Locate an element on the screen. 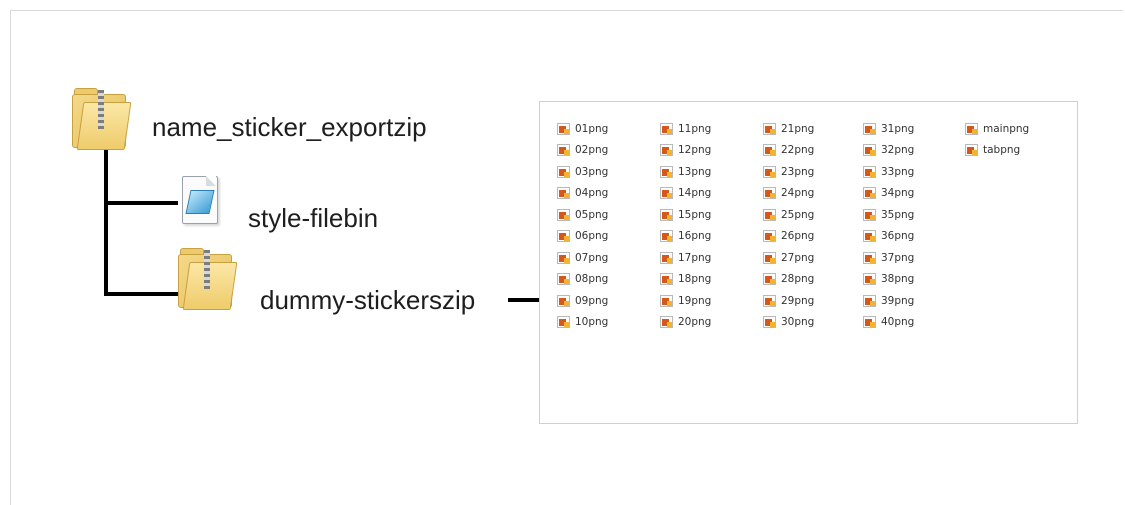  file-name: 10png is located at coordinates (592, 322).